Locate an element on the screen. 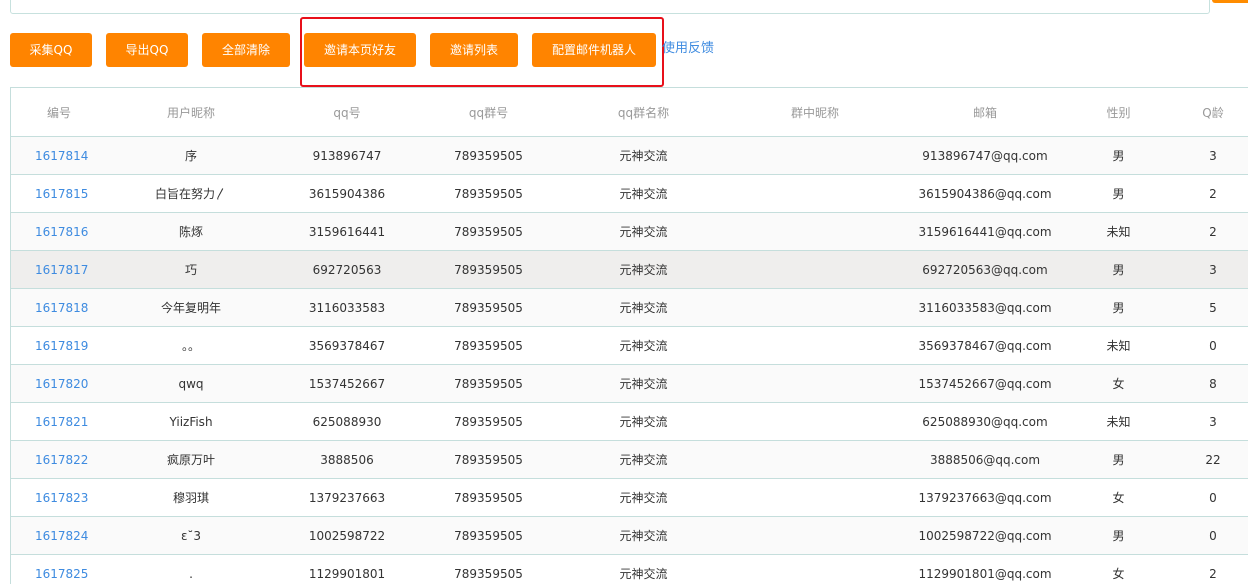 This screenshot has width=1248, height=584. cell-id: 1617817 is located at coordinates (59, 269).